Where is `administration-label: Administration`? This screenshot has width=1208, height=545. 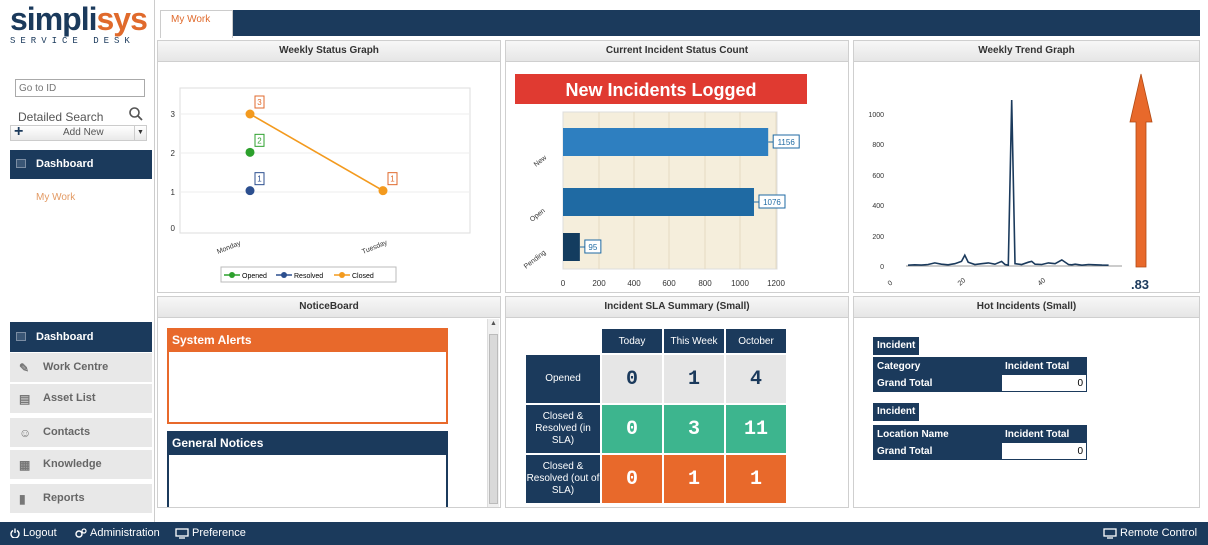
administration-label: Administration is located at coordinates (125, 533).